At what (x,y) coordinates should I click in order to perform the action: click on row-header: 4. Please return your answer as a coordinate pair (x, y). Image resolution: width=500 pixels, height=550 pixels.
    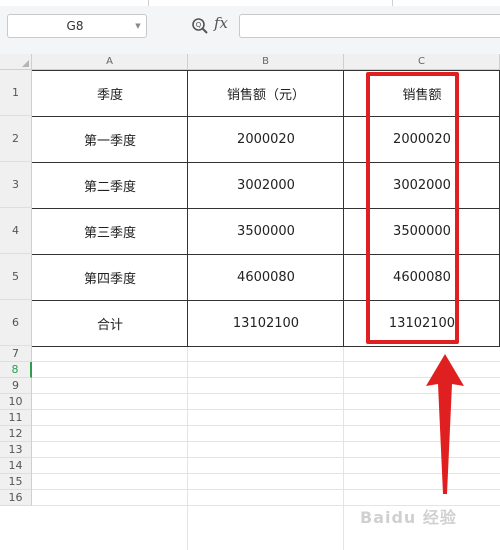
    Looking at the image, I should click on (16, 231).